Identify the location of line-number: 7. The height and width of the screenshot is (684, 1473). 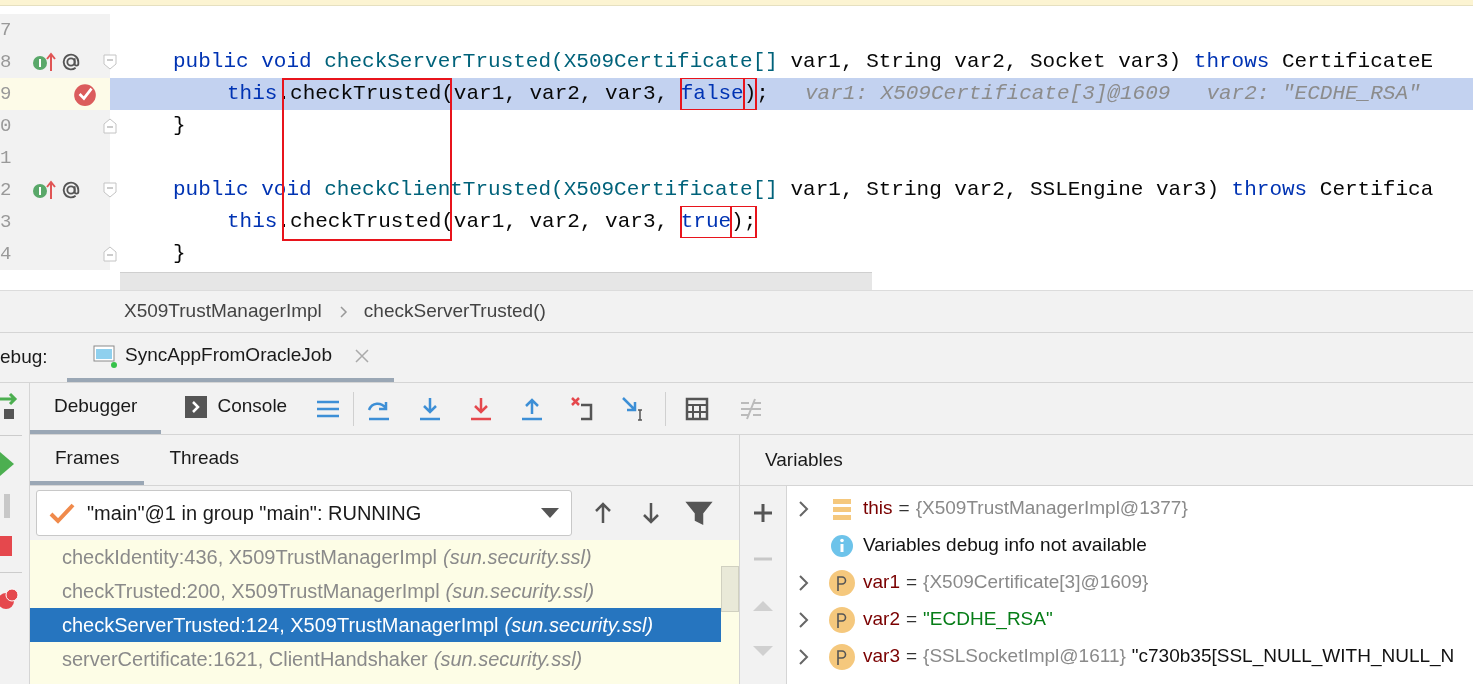
(6, 30).